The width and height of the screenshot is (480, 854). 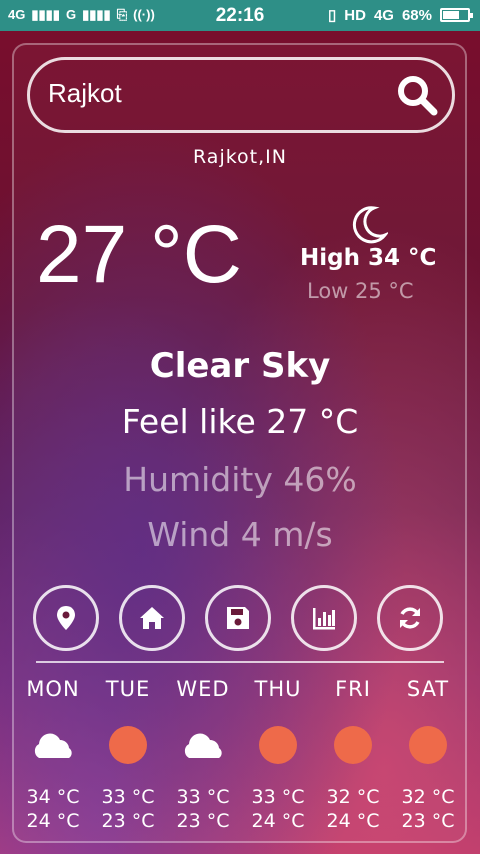 What do you see at coordinates (383, 15) in the screenshot?
I see `network-label: 4G` at bounding box center [383, 15].